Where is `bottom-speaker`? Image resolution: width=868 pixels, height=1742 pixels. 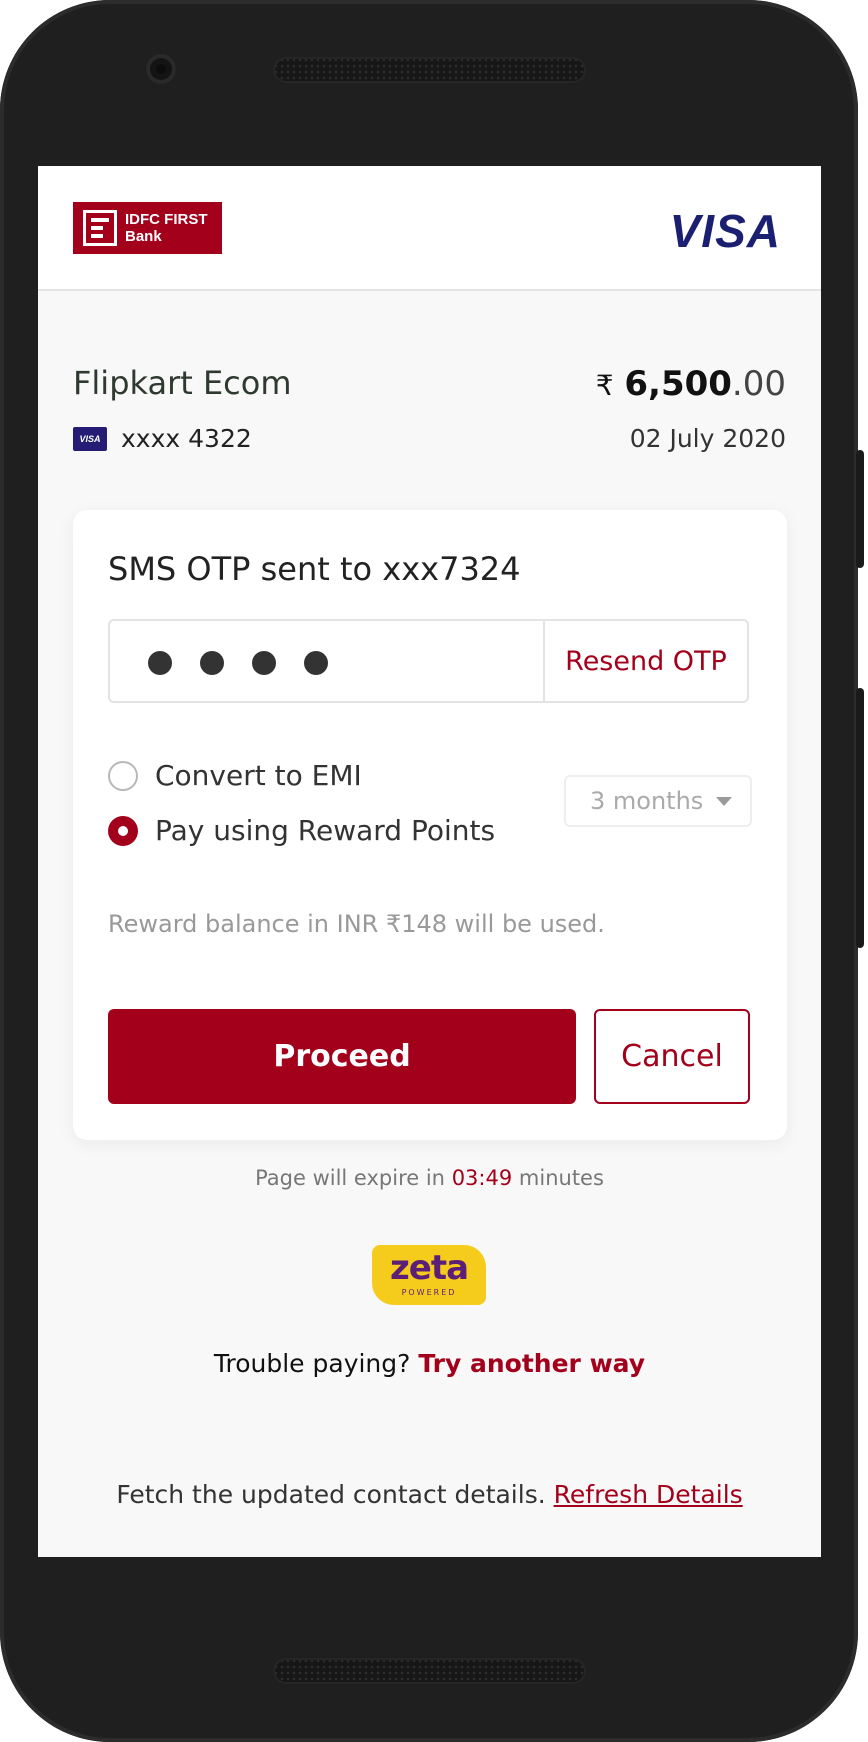
bottom-speaker is located at coordinates (429, 1671).